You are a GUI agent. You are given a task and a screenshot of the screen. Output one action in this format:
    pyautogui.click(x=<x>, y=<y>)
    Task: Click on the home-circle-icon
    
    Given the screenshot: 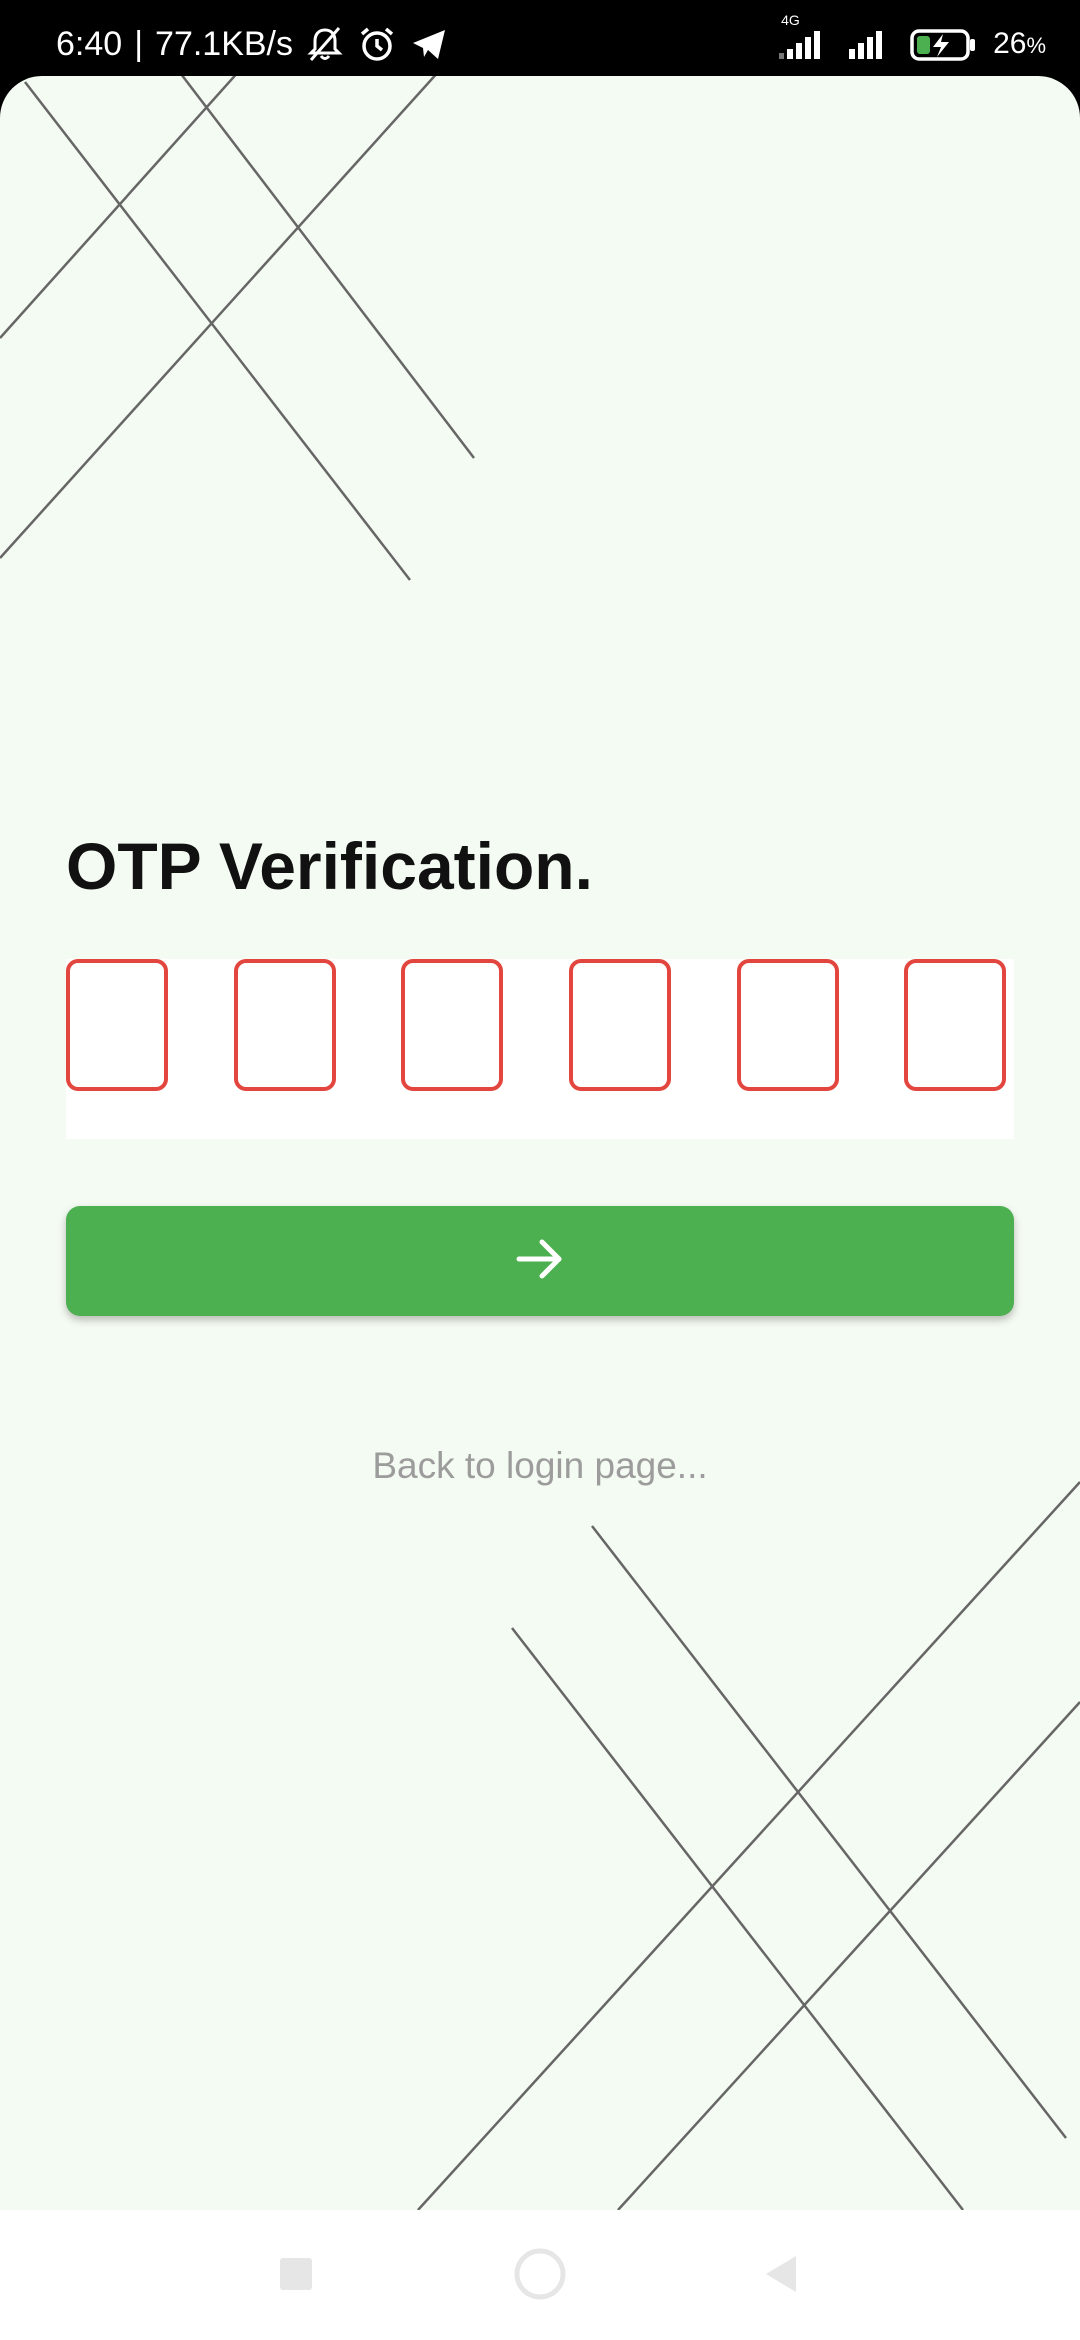 What is the action you would take?
    pyautogui.click(x=540, y=2276)
    